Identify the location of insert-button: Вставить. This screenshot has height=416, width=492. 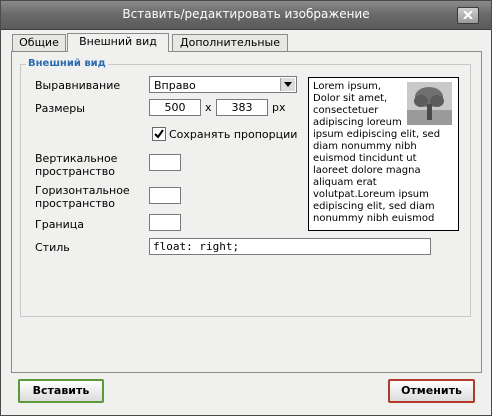
(61, 391).